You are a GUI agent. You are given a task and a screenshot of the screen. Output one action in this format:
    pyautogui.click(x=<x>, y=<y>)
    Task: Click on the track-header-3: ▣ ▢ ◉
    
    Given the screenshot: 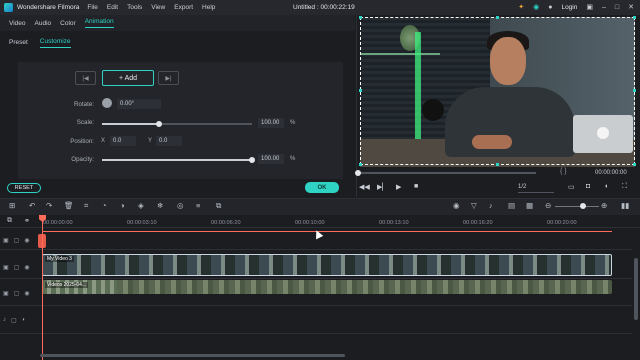 What is the action you would take?
    pyautogui.click(x=20, y=240)
    